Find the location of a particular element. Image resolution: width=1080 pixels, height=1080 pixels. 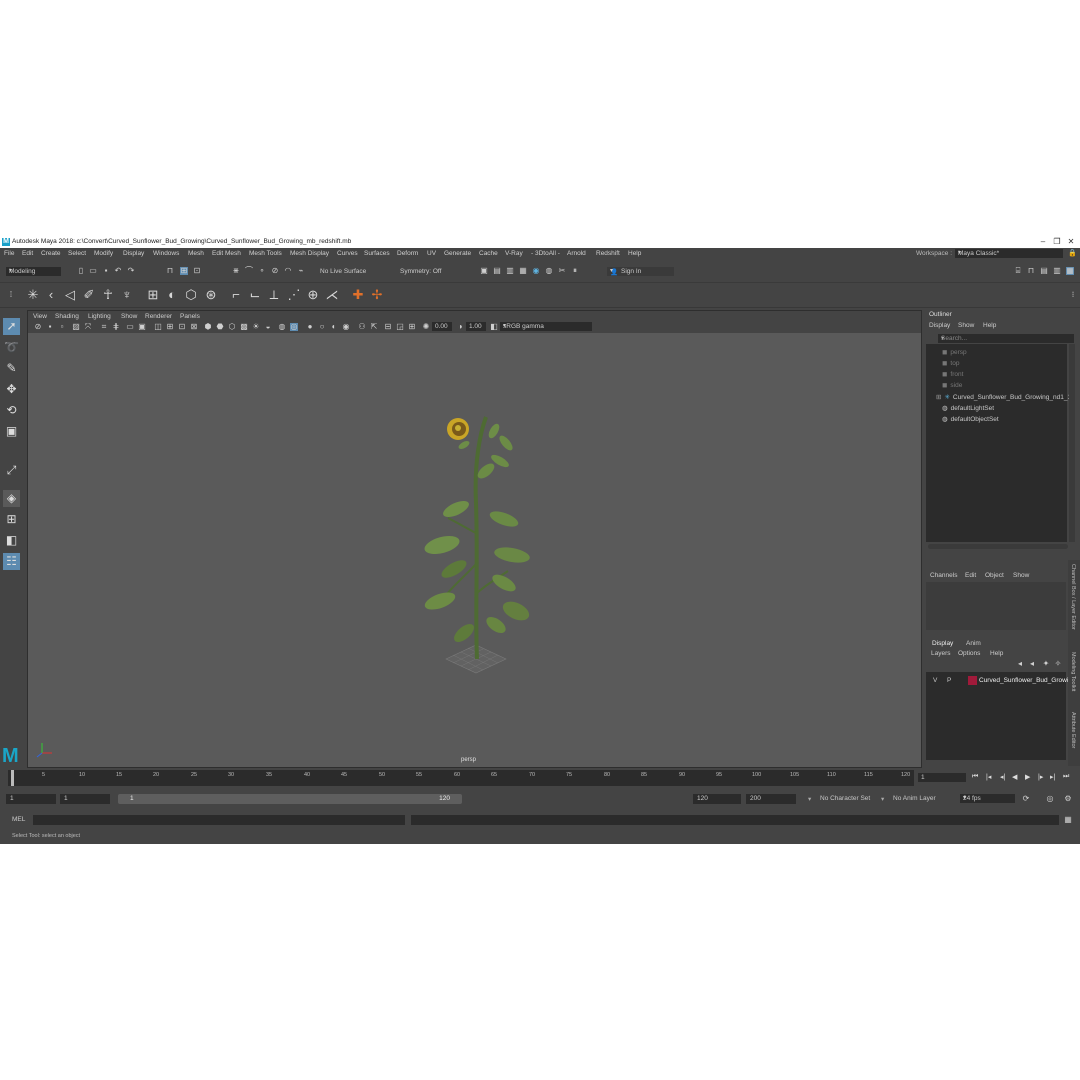

shelf-joint-icon: ♆ is located at coordinates (127, 295).